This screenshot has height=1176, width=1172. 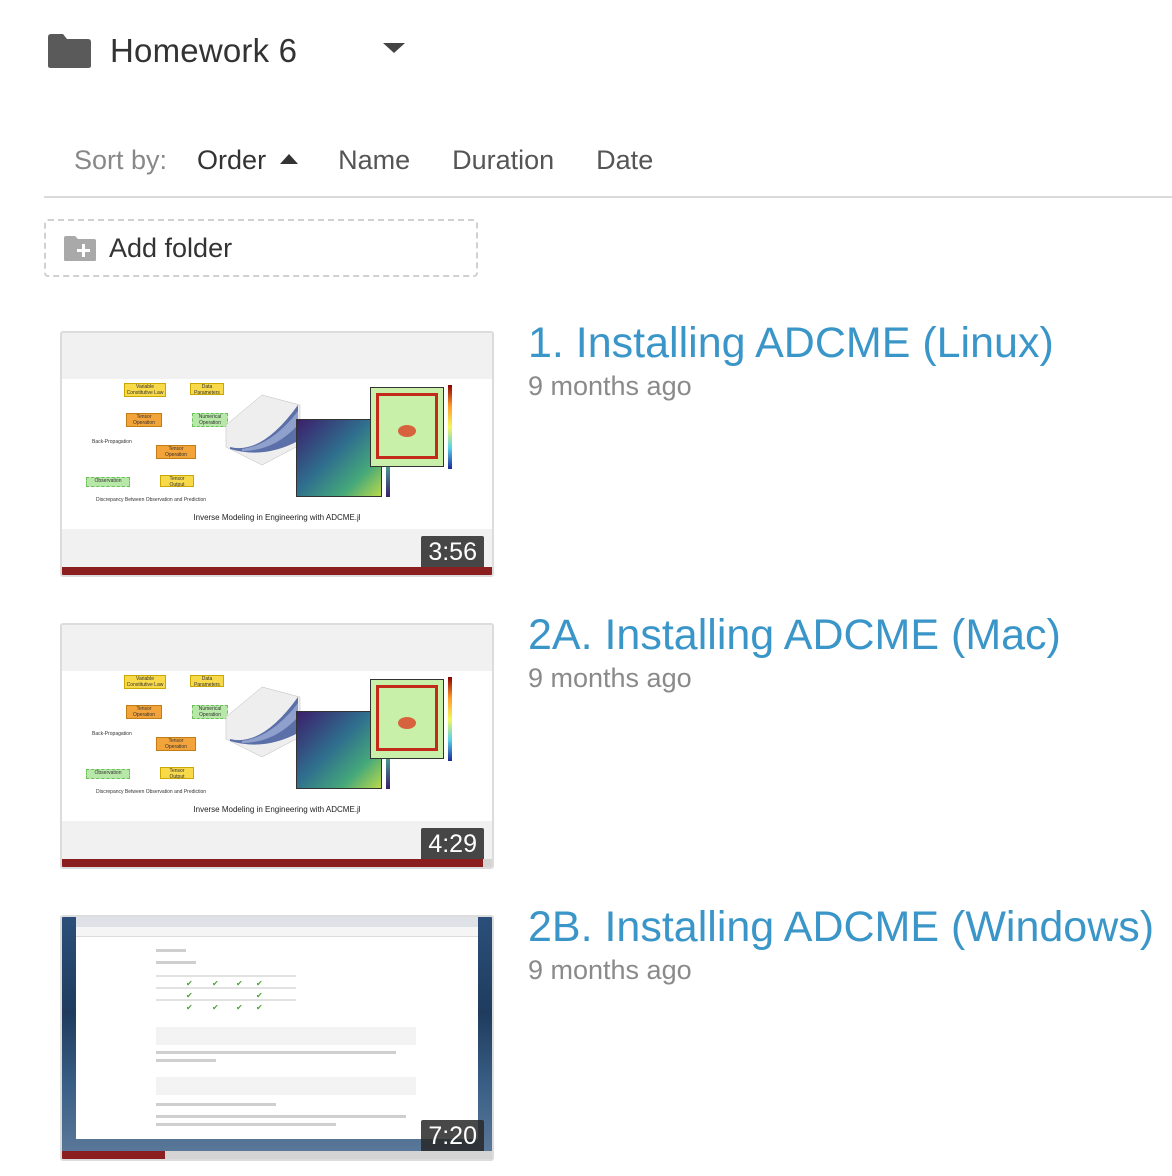 What do you see at coordinates (394, 48) in the screenshot?
I see `folder-menu-chevron-down-icon` at bounding box center [394, 48].